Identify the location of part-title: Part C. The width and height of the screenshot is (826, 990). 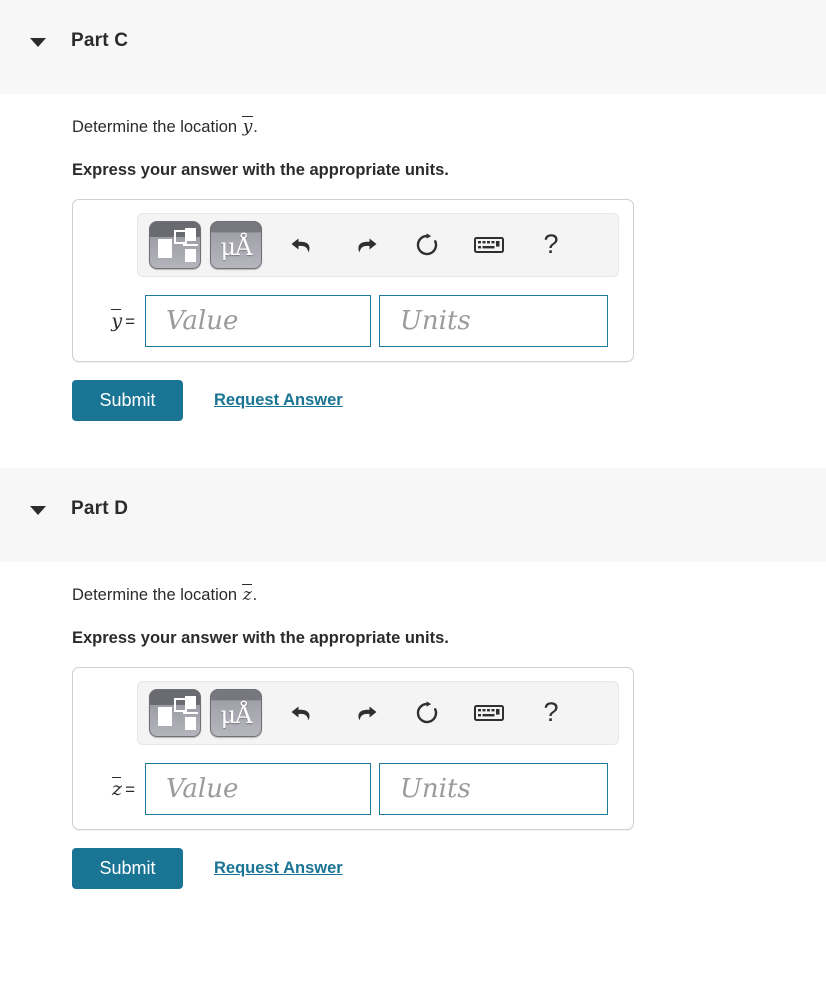
(100, 40).